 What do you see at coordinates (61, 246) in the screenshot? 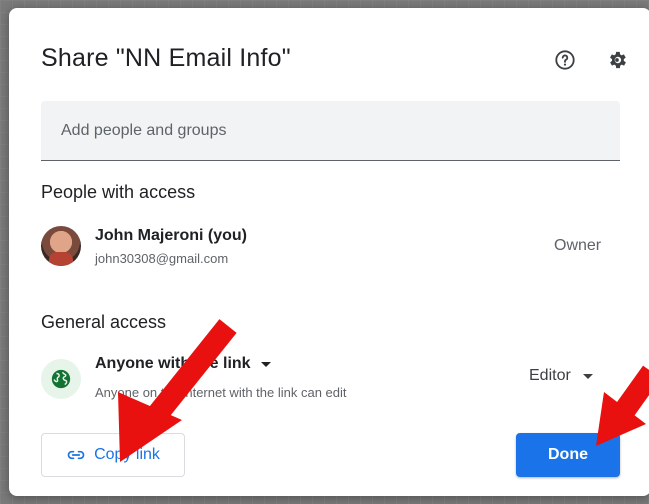
I see `avatar` at bounding box center [61, 246].